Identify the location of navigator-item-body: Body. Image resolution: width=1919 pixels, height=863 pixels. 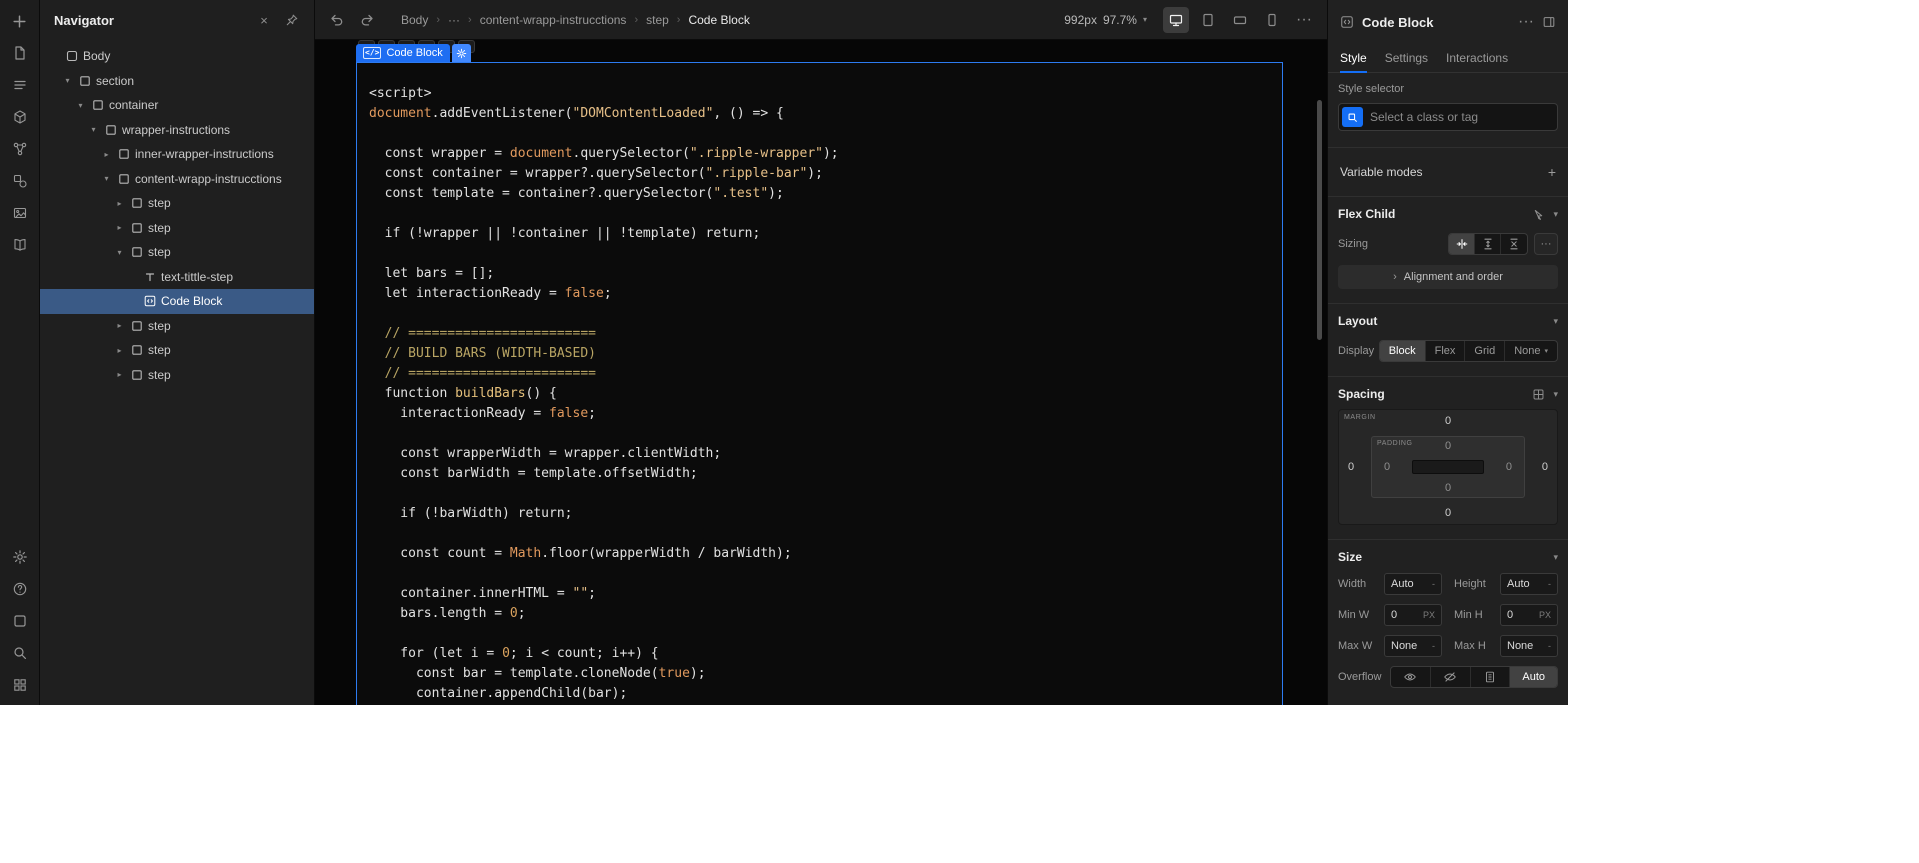
(177, 56).